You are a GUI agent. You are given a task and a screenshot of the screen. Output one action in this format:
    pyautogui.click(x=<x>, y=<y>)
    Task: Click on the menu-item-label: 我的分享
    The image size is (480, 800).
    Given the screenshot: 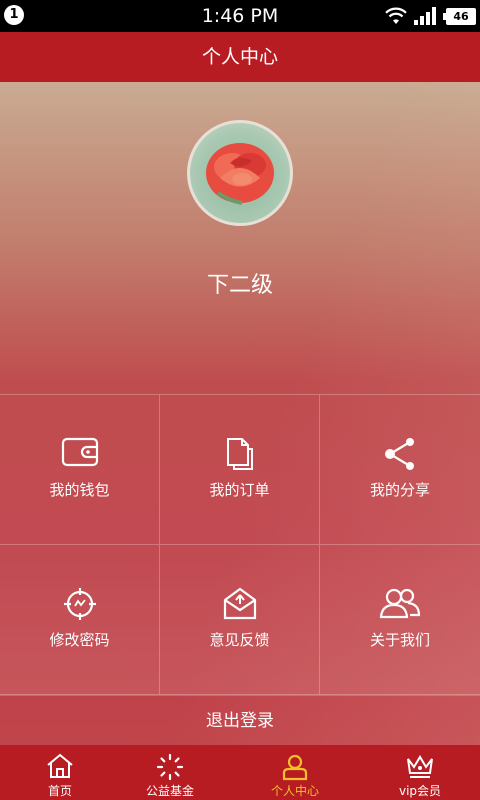 What is the action you would take?
    pyautogui.click(x=399, y=490)
    